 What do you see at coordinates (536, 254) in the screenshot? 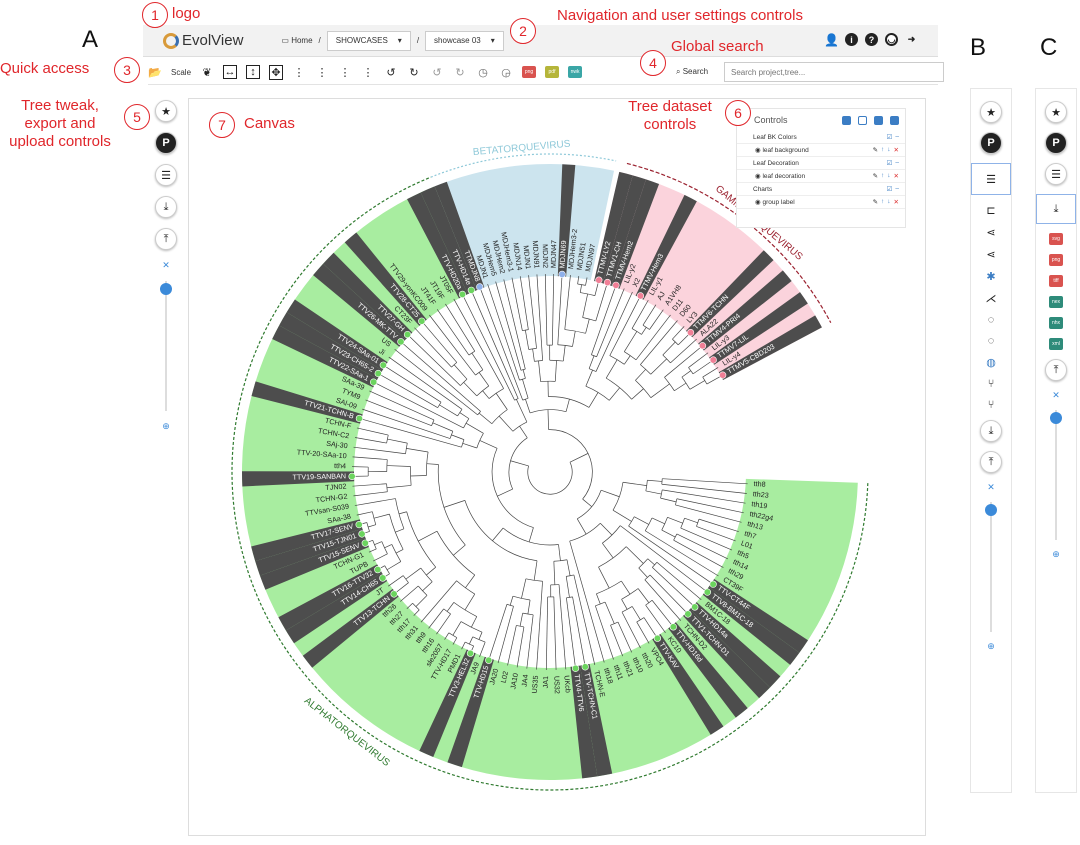
I see `leaf-label: MDJN91` at bounding box center [536, 254].